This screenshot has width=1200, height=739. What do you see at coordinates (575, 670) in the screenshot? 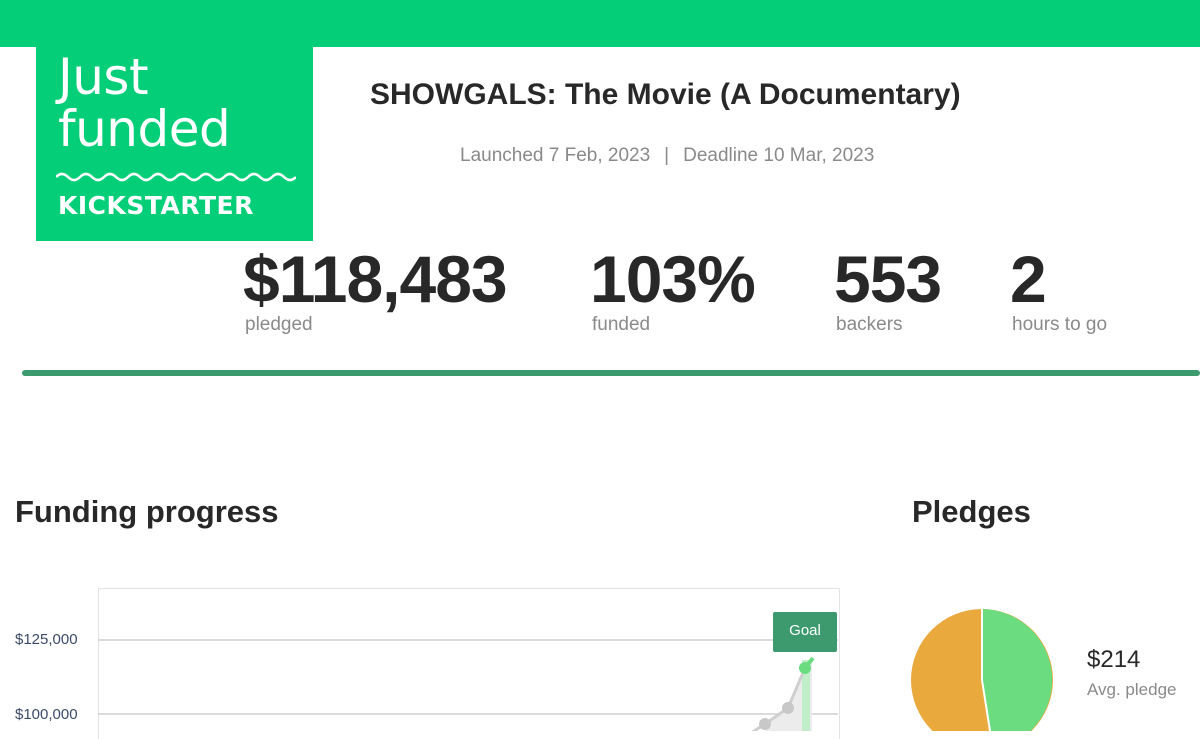
I see `funding-chart` at bounding box center [575, 670].